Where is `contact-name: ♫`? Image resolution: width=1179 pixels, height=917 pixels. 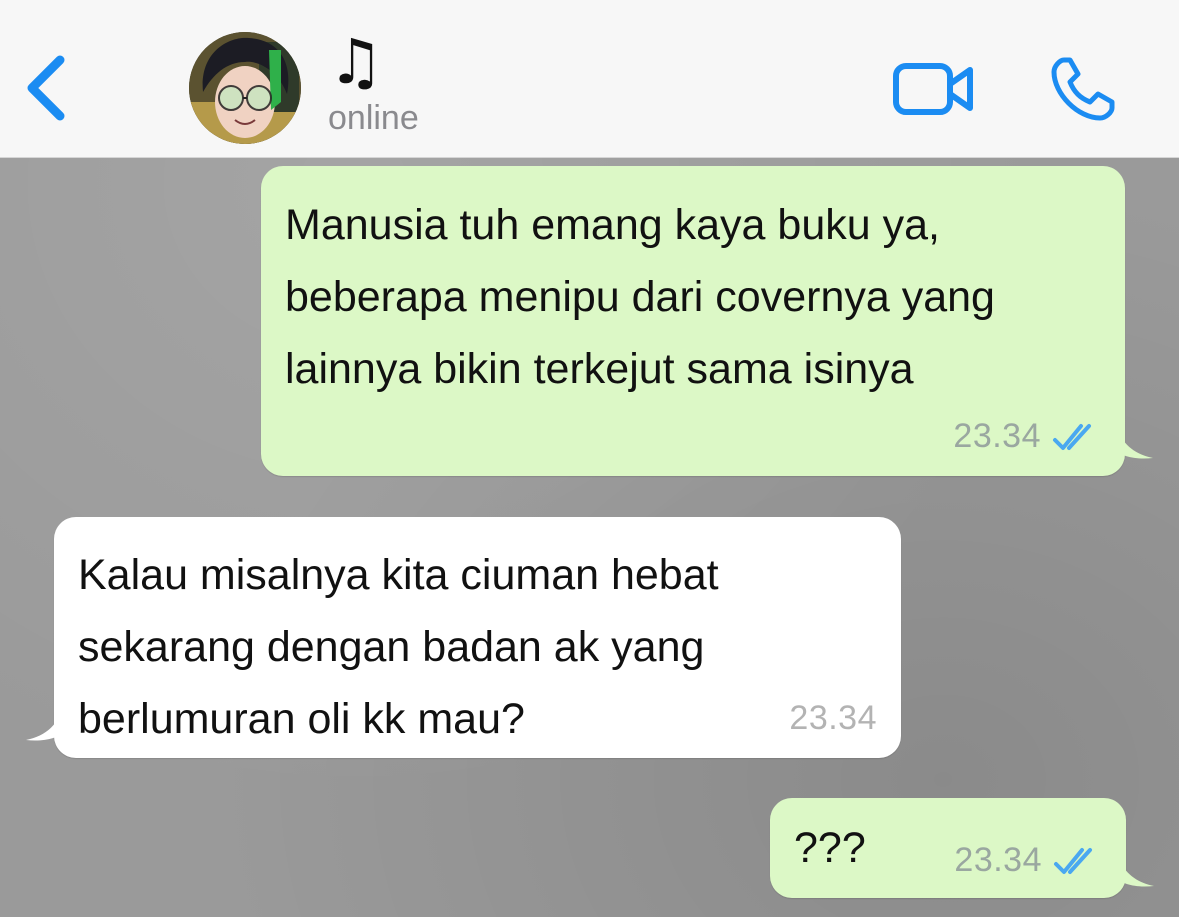 contact-name: ♫ is located at coordinates (356, 62).